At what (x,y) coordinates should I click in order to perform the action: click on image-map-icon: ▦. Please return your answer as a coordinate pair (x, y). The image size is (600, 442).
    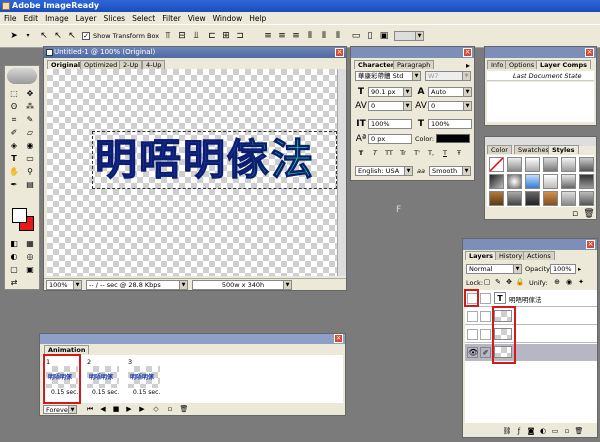
    Looking at the image, I should click on (30, 243).